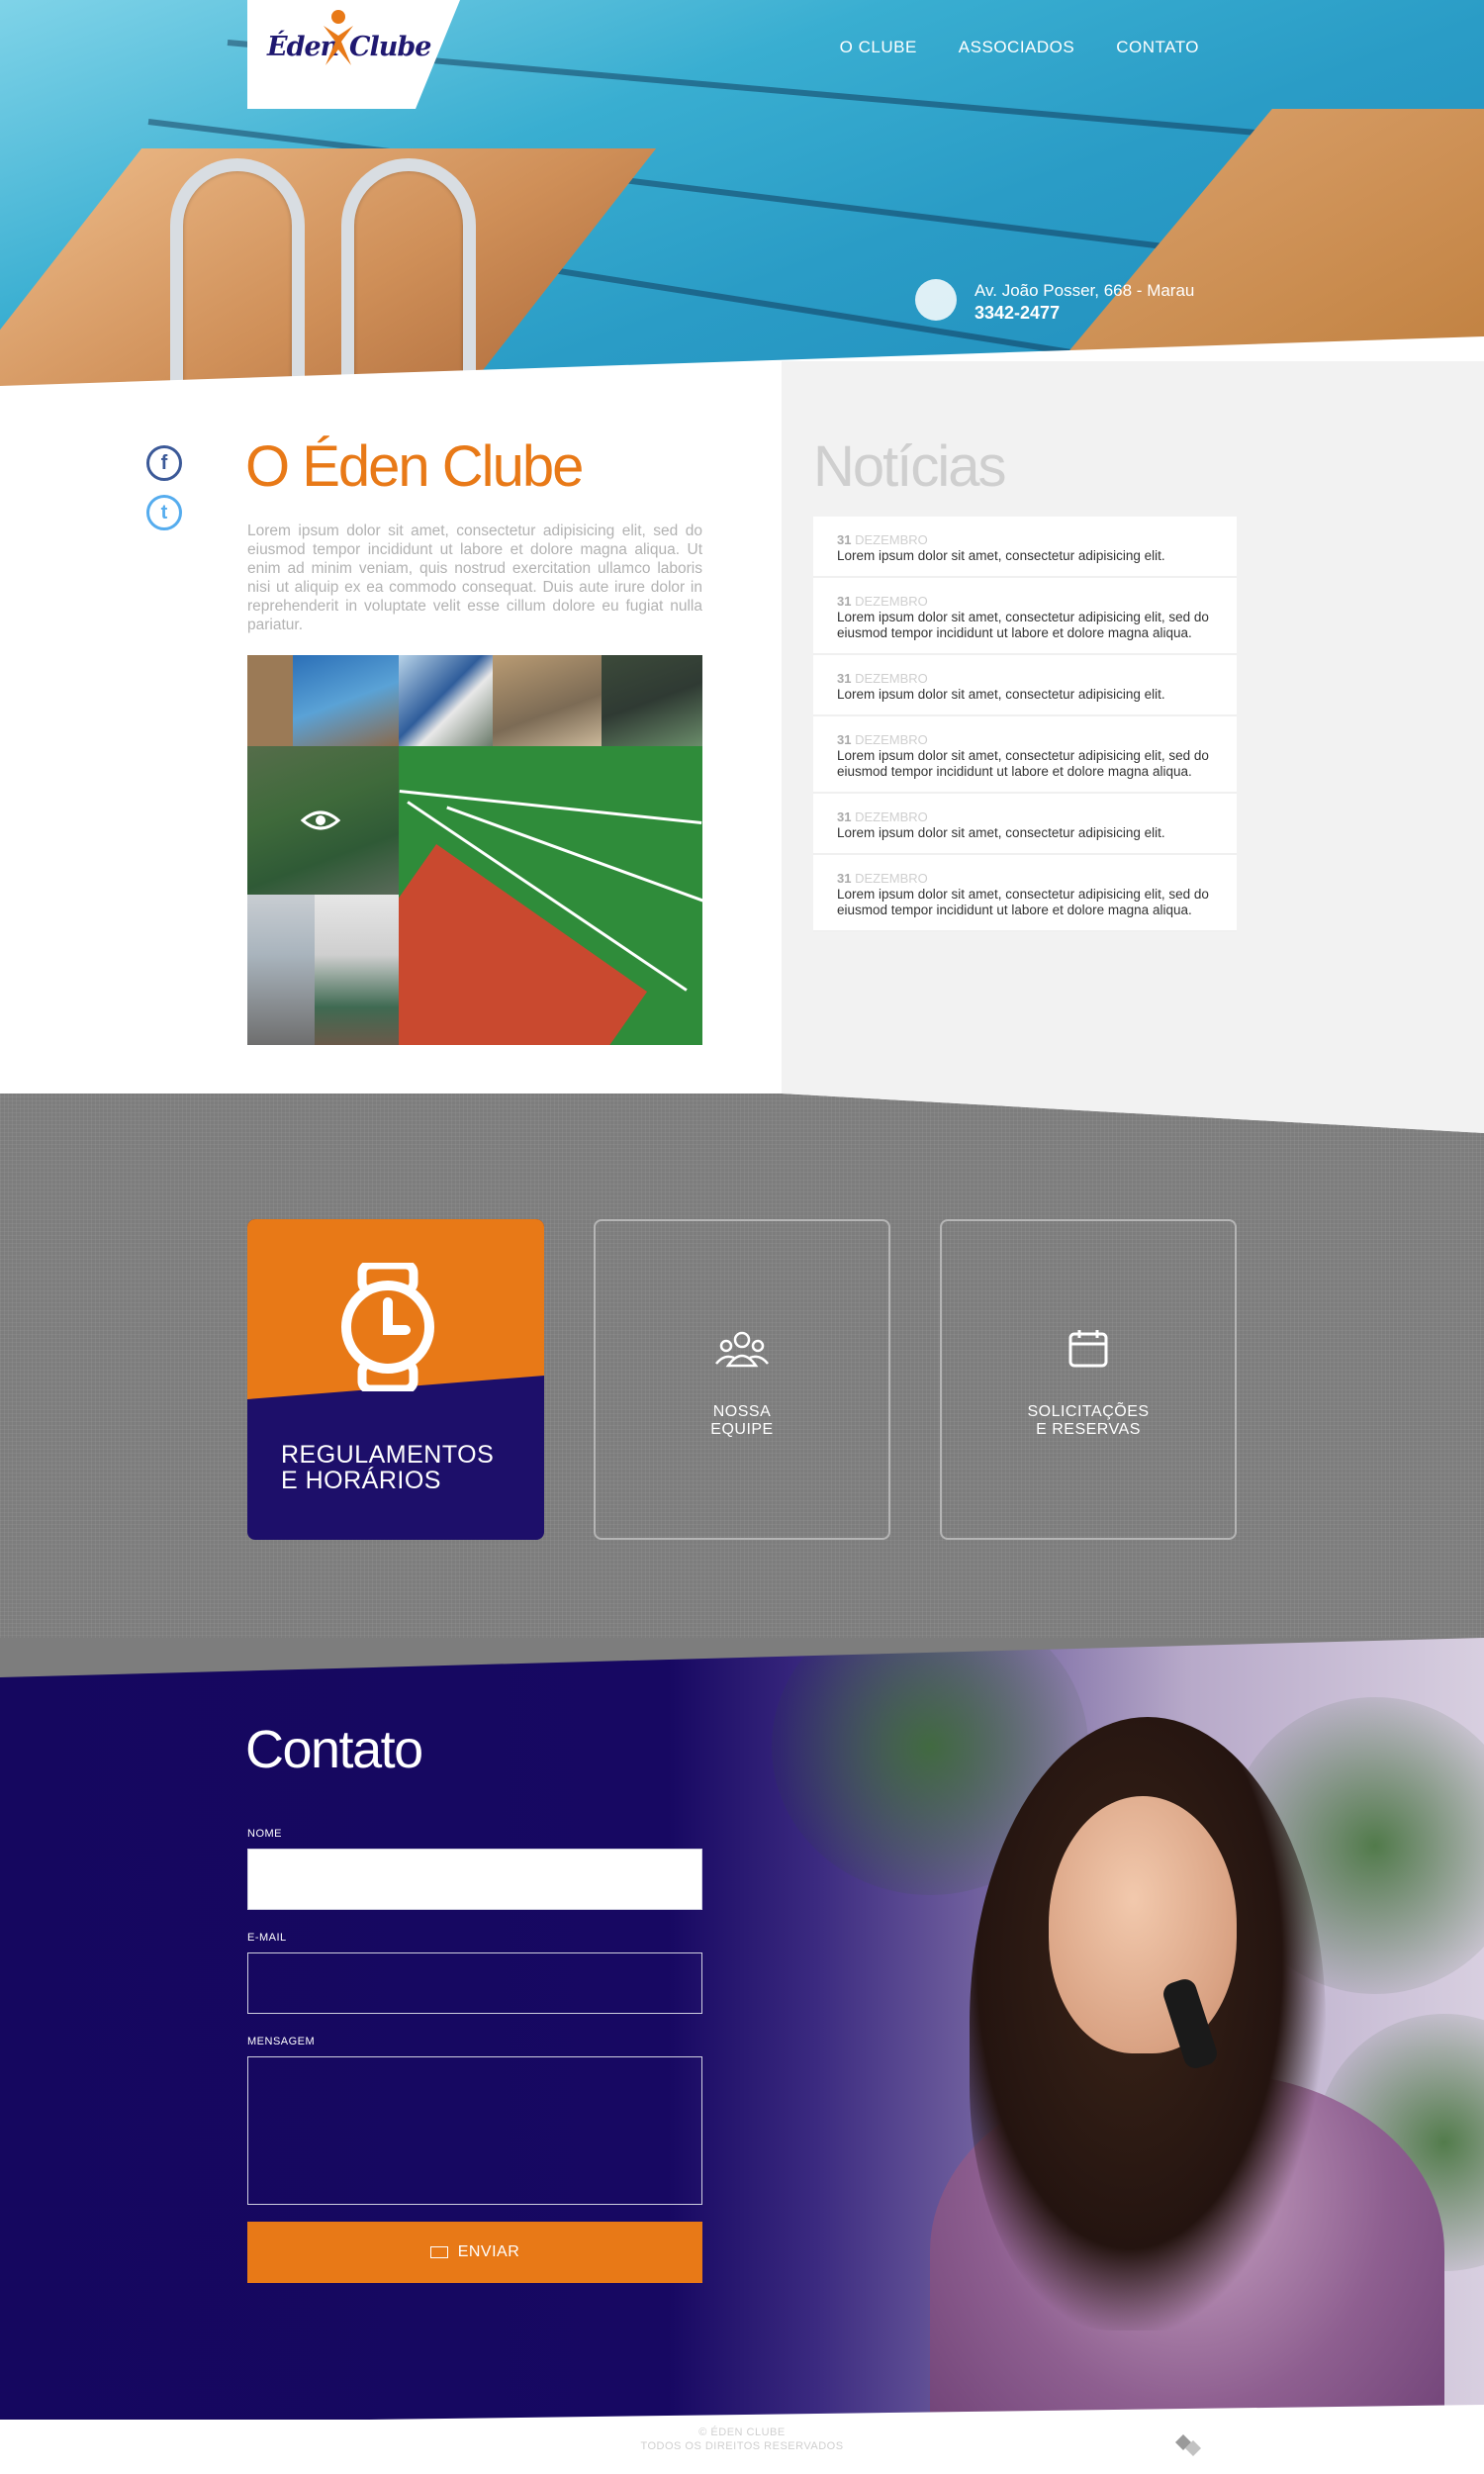 The height and width of the screenshot is (2474, 1484). Describe the element at coordinates (910, 467) in the screenshot. I see `news-title: Notícias` at that location.